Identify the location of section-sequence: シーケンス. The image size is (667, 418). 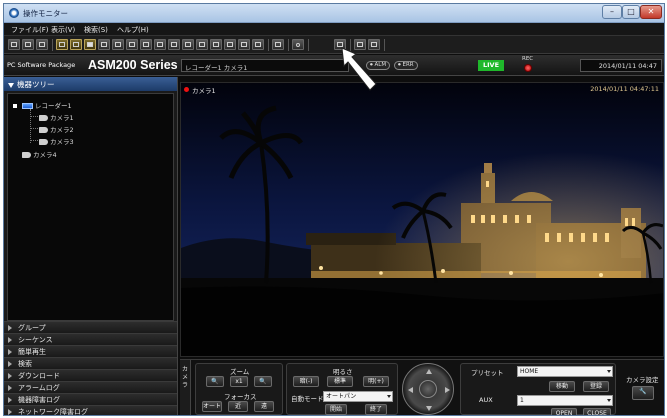
(90, 338).